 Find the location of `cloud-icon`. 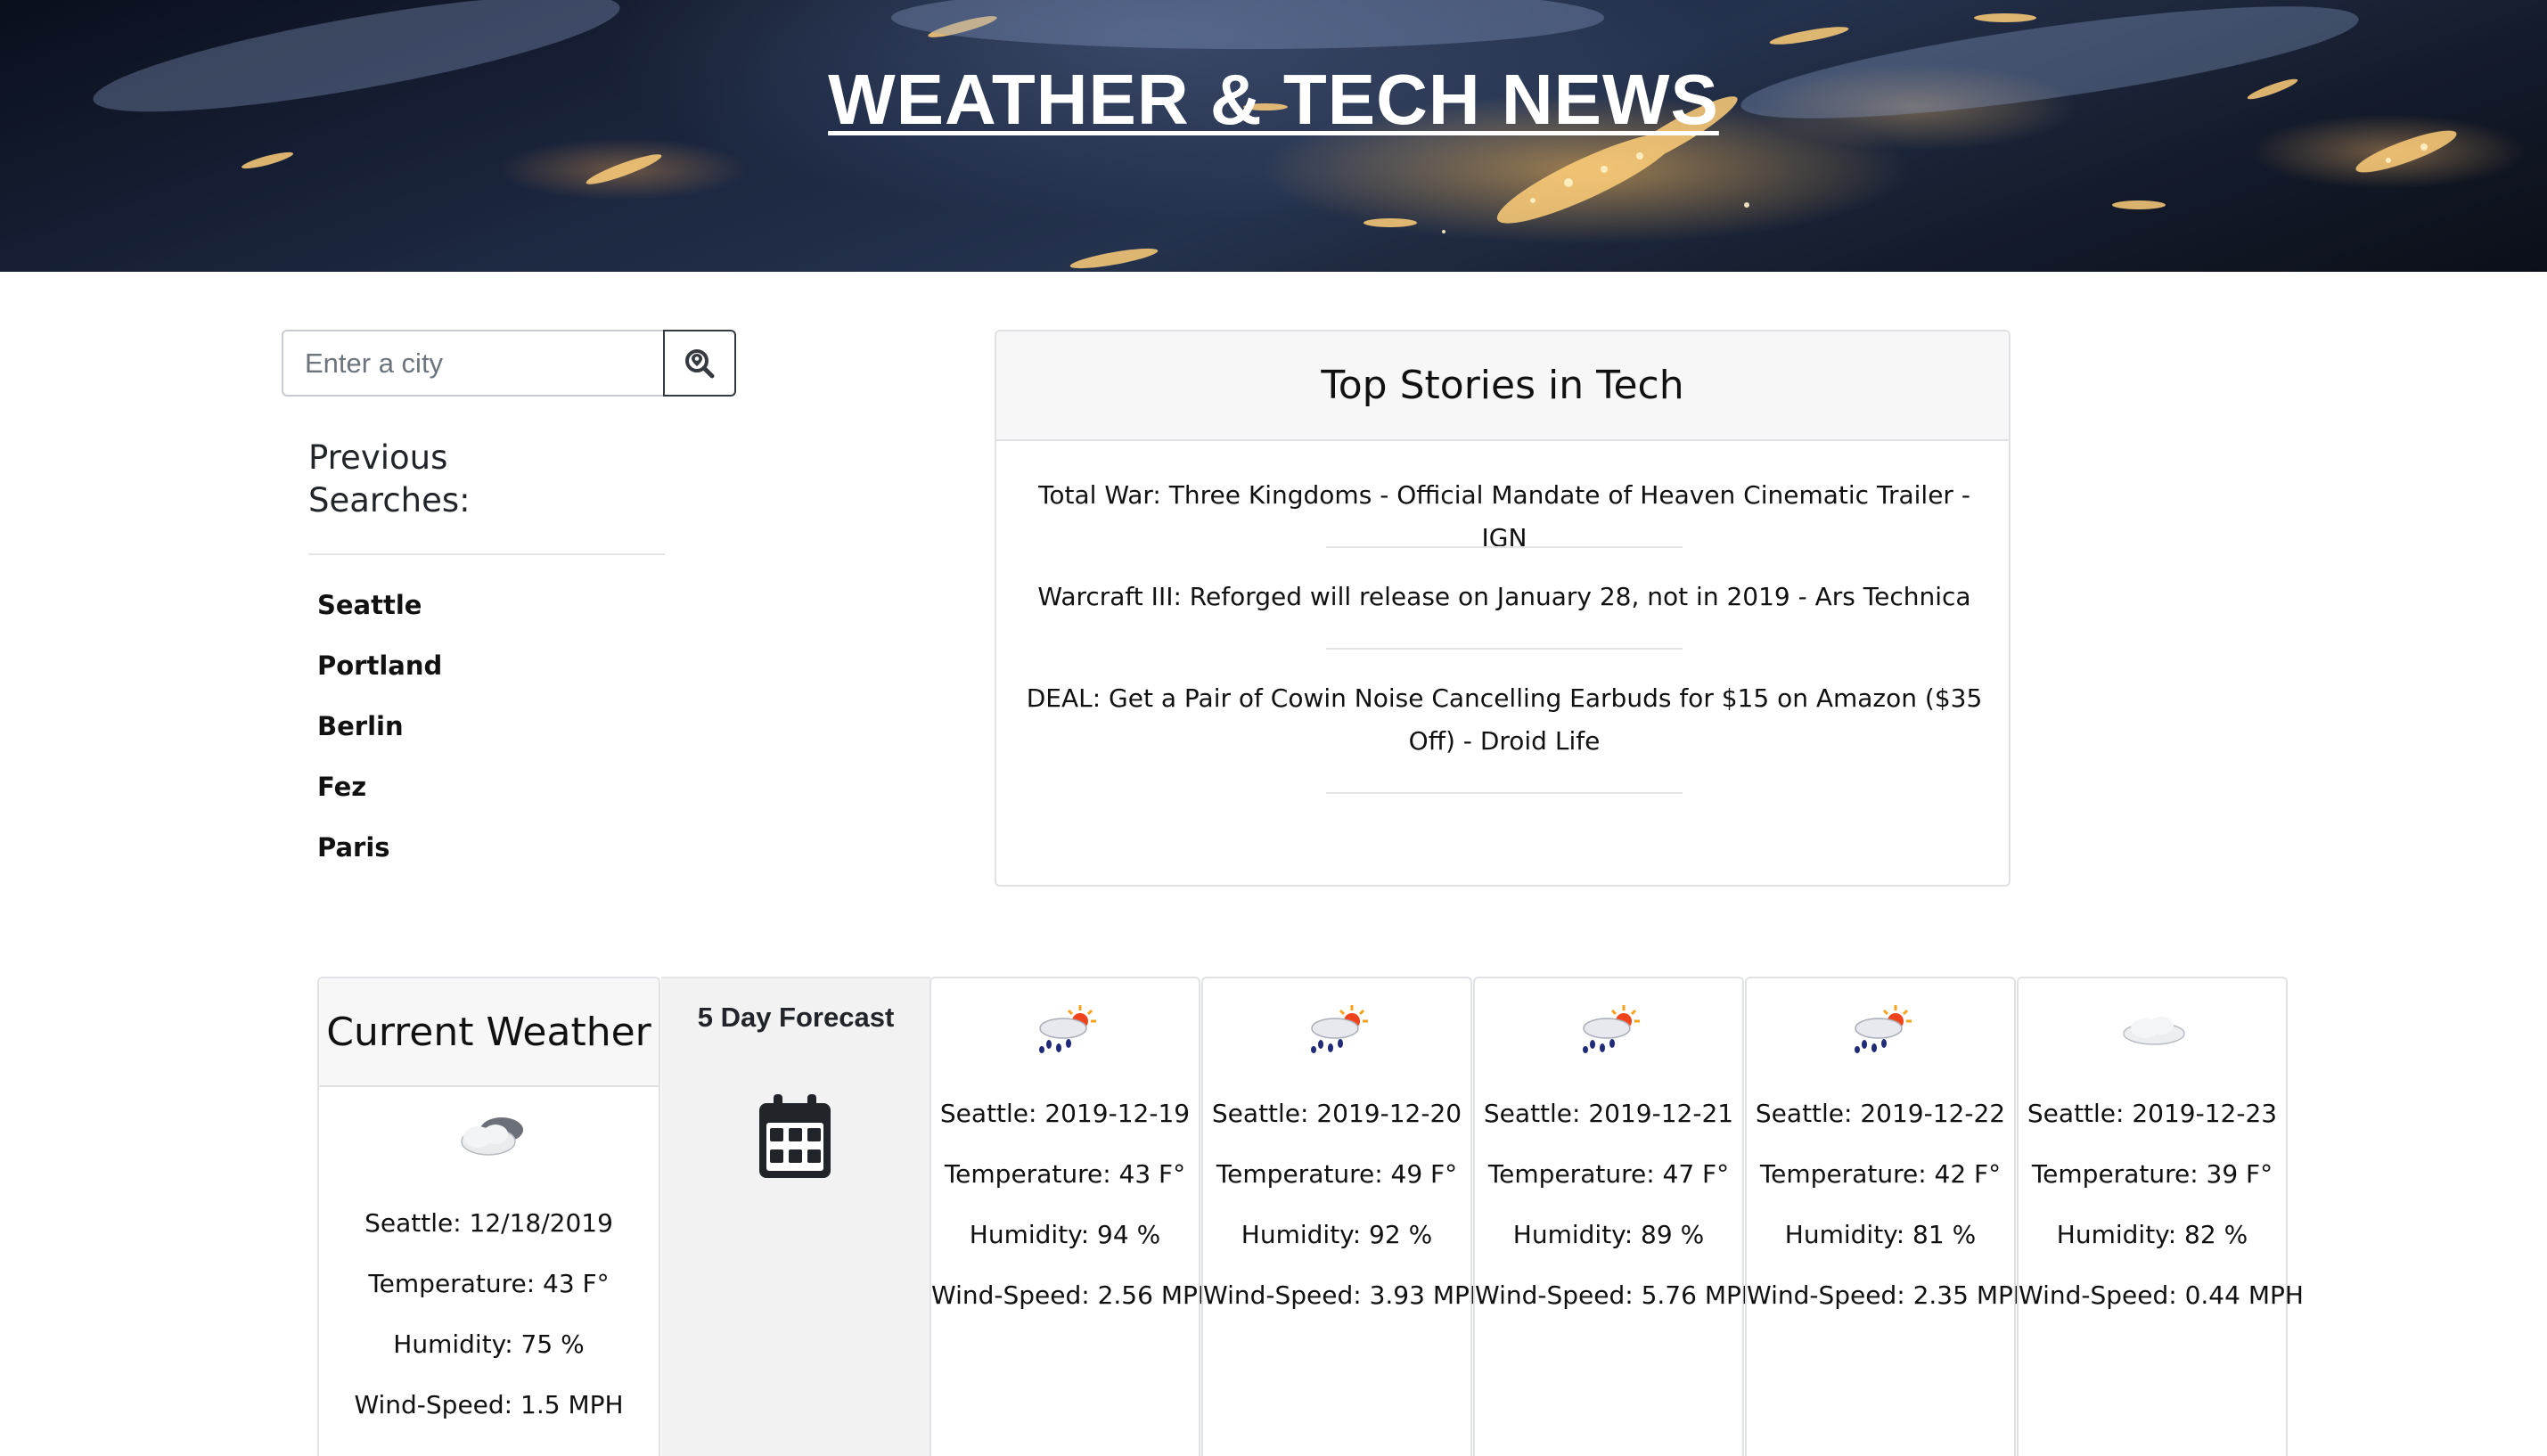

cloud-icon is located at coordinates (2154, 1031).